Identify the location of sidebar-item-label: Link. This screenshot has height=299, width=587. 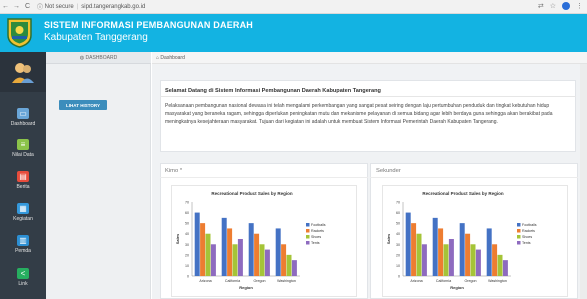
(23, 283).